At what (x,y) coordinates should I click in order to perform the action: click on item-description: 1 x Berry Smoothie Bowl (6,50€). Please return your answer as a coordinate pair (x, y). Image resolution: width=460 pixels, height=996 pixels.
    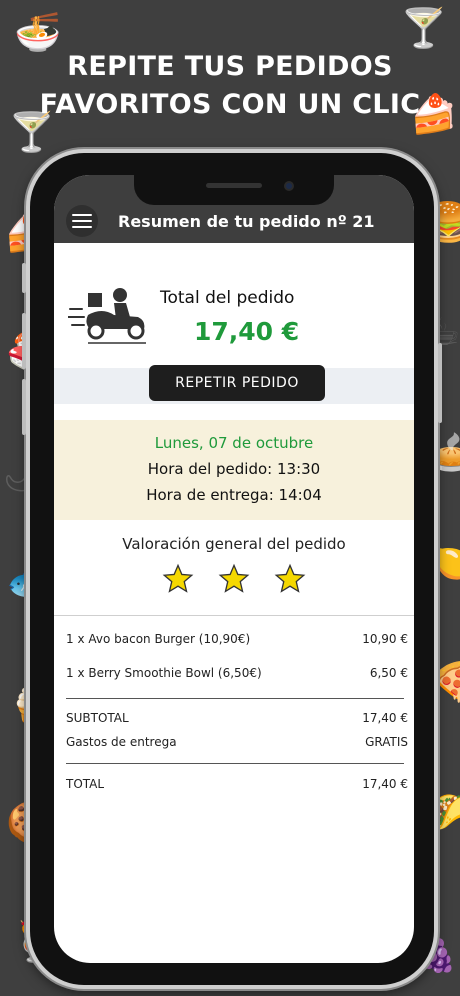
    Looking at the image, I should click on (164, 673).